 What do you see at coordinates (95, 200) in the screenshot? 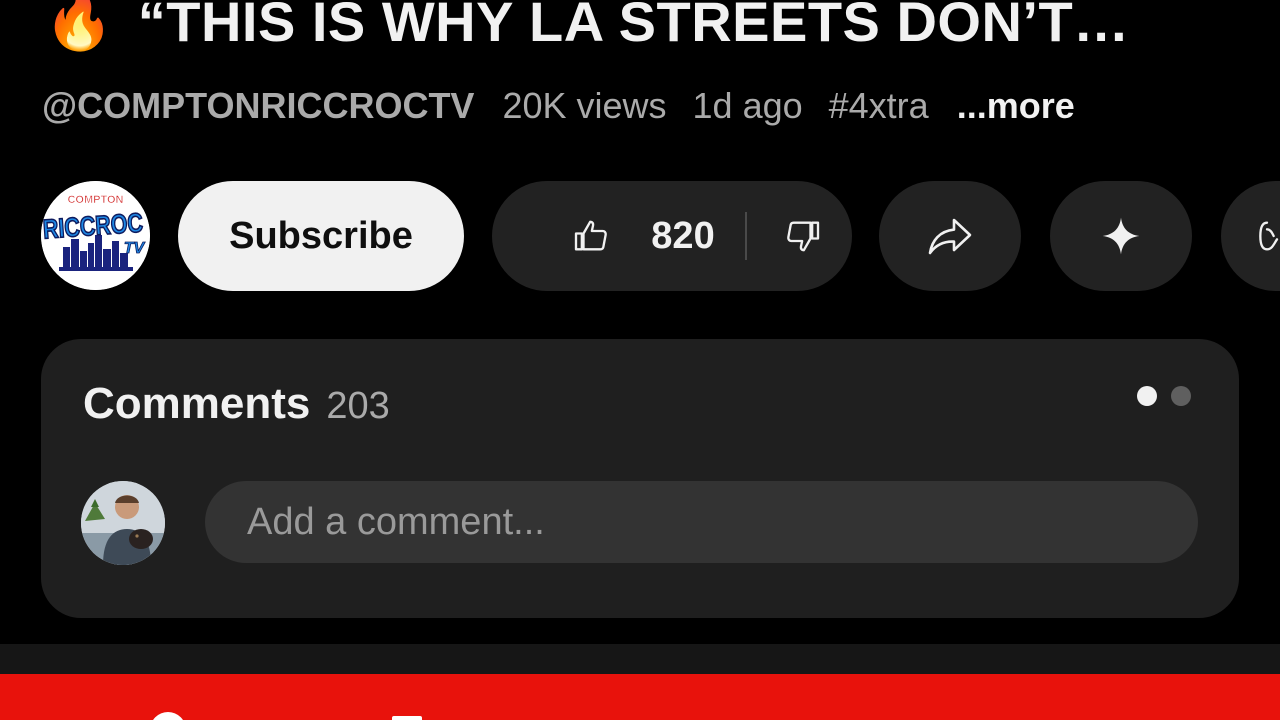
I see `logo-top-text: COMPTON` at bounding box center [95, 200].